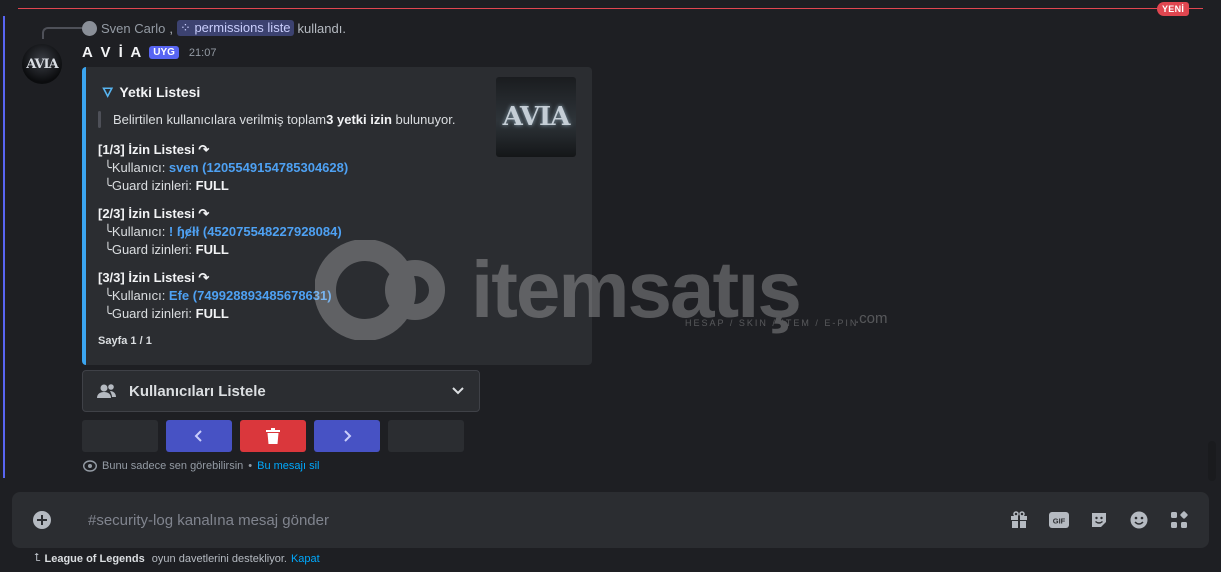 The width and height of the screenshot is (1221, 572). Describe the element at coordinates (197, 391) in the screenshot. I see `select-label: Kullanıcıları Listele` at that location.